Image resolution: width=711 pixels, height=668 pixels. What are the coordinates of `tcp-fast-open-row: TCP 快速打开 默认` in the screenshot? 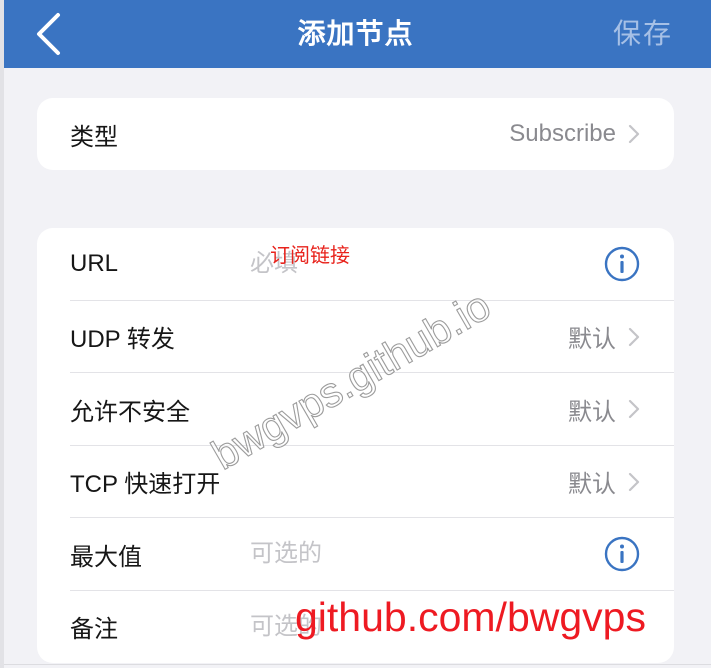 It's located at (355, 482).